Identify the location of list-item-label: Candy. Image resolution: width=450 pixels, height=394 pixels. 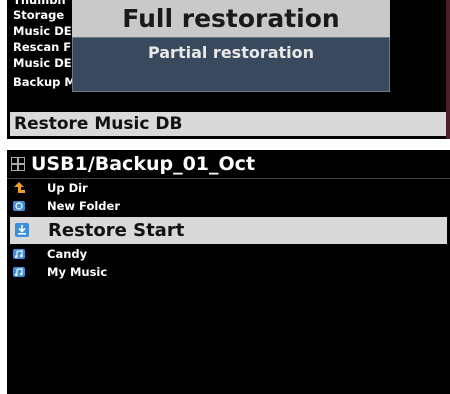
(67, 254).